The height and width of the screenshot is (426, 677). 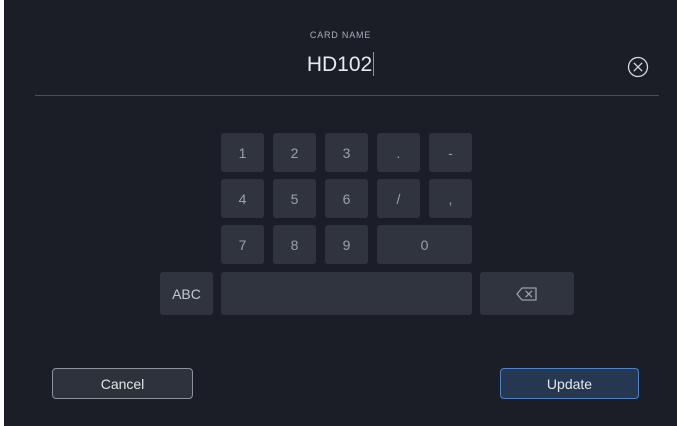 I want to click on key-5: 5, so click(x=294, y=198).